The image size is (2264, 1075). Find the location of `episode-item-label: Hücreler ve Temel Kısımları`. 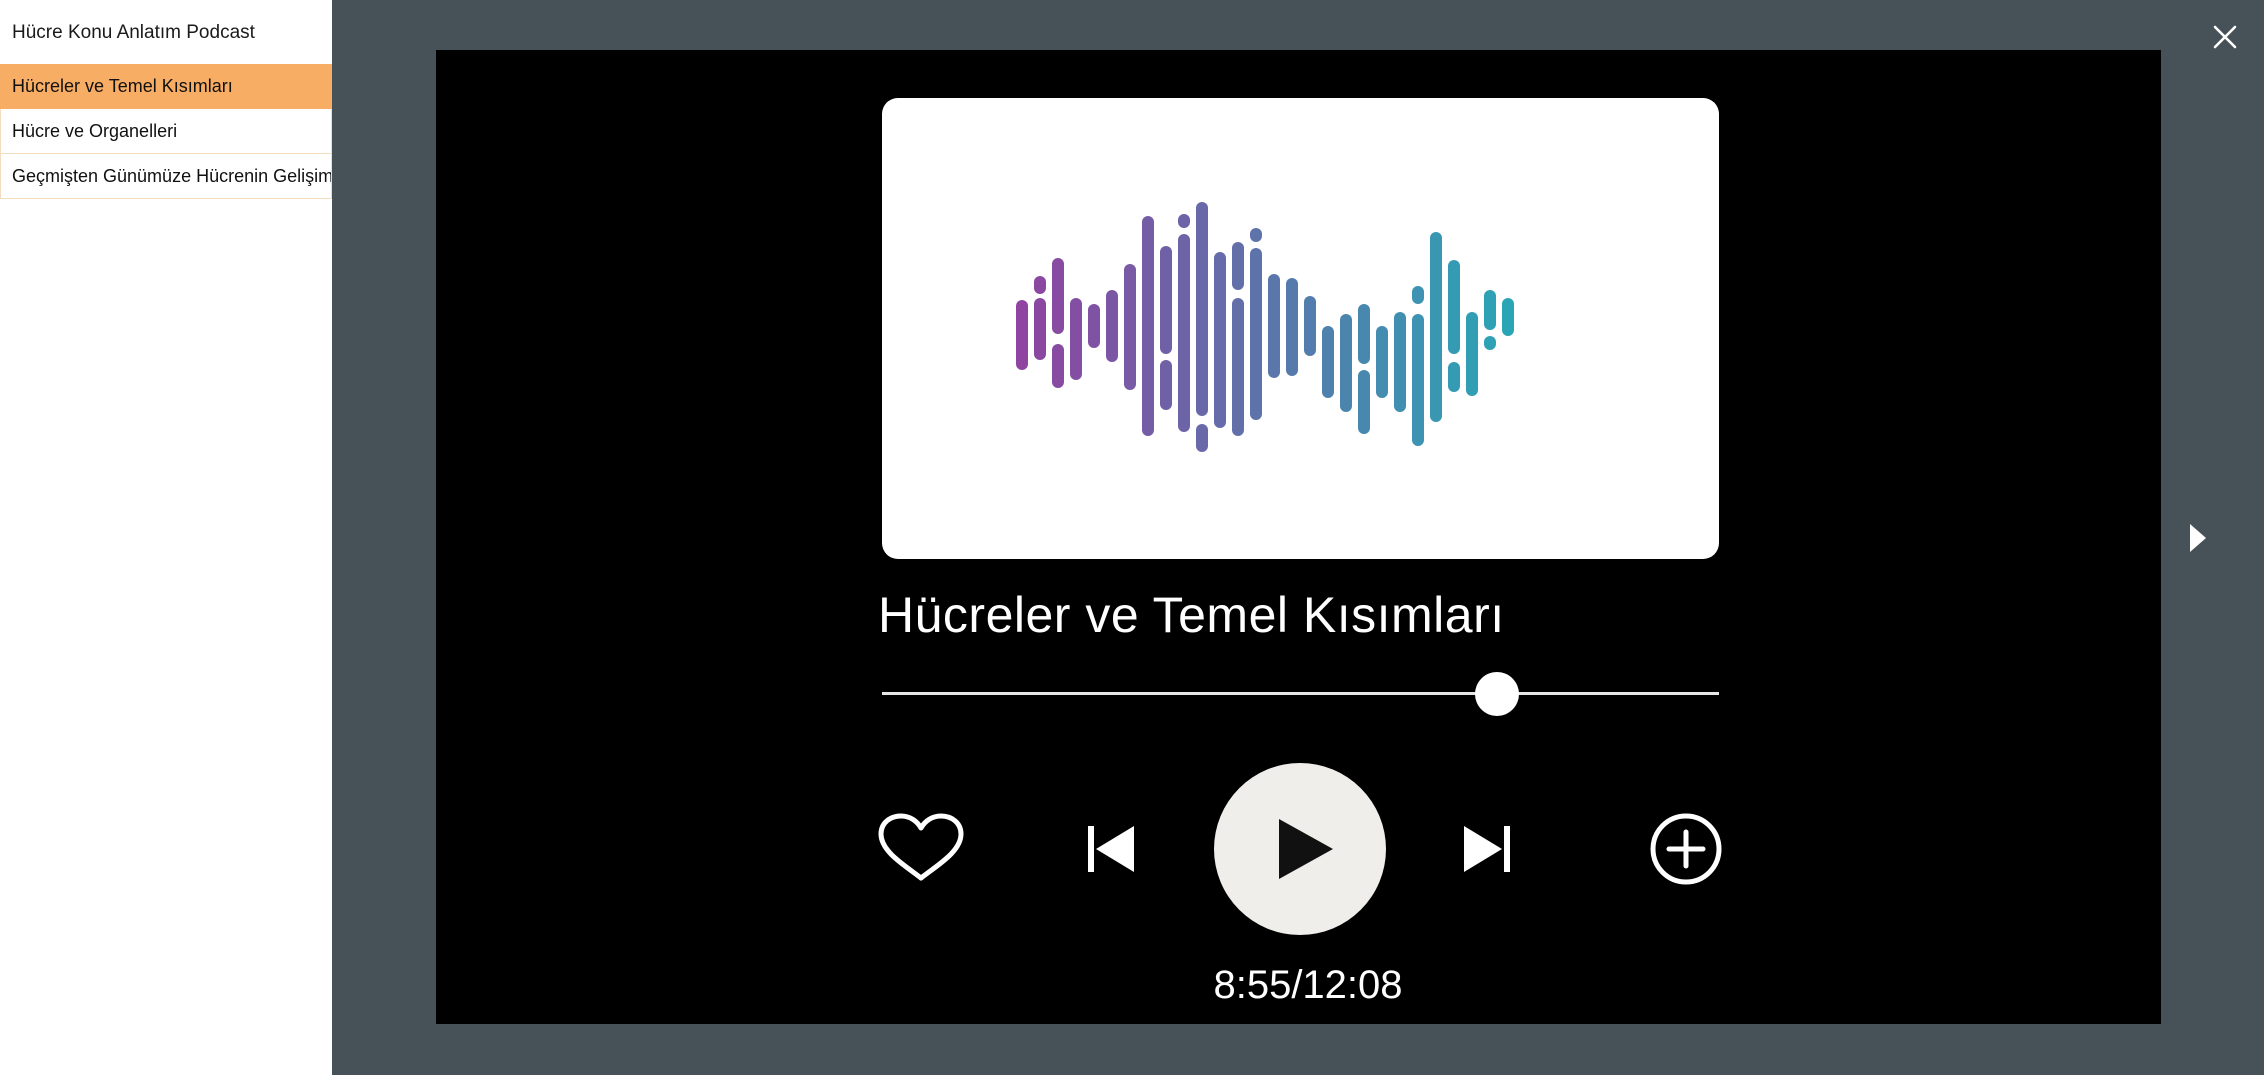

episode-item-label: Hücreler ve Temel Kısımları is located at coordinates (122, 86).